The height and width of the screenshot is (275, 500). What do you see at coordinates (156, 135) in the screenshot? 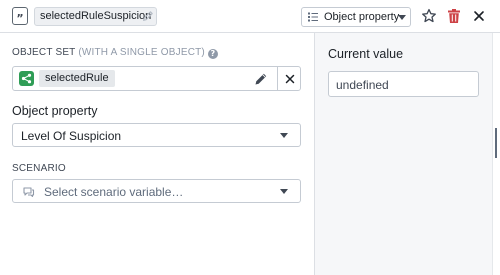
I see `object-property-select: Level Of Suspicion` at bounding box center [156, 135].